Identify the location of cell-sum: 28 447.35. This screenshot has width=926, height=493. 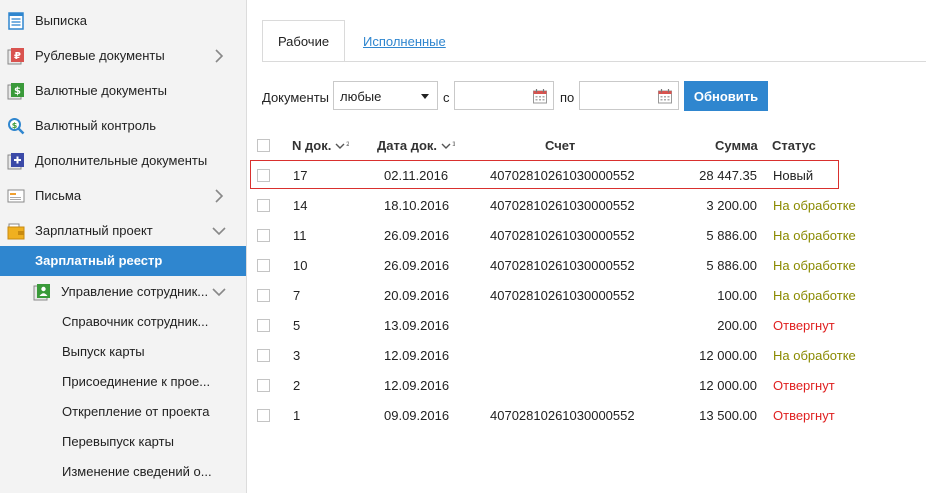
(728, 175).